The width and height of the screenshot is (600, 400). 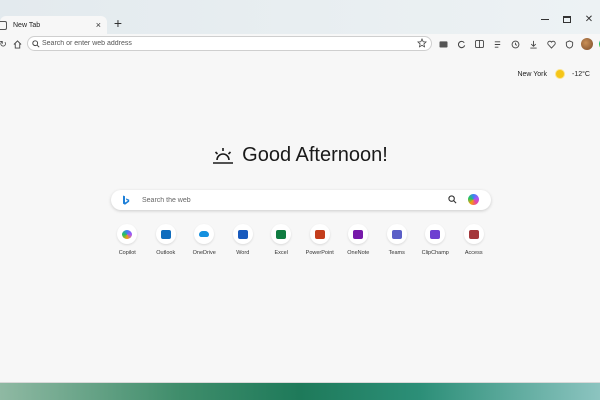 I want to click on download-icon, so click(x=533, y=44).